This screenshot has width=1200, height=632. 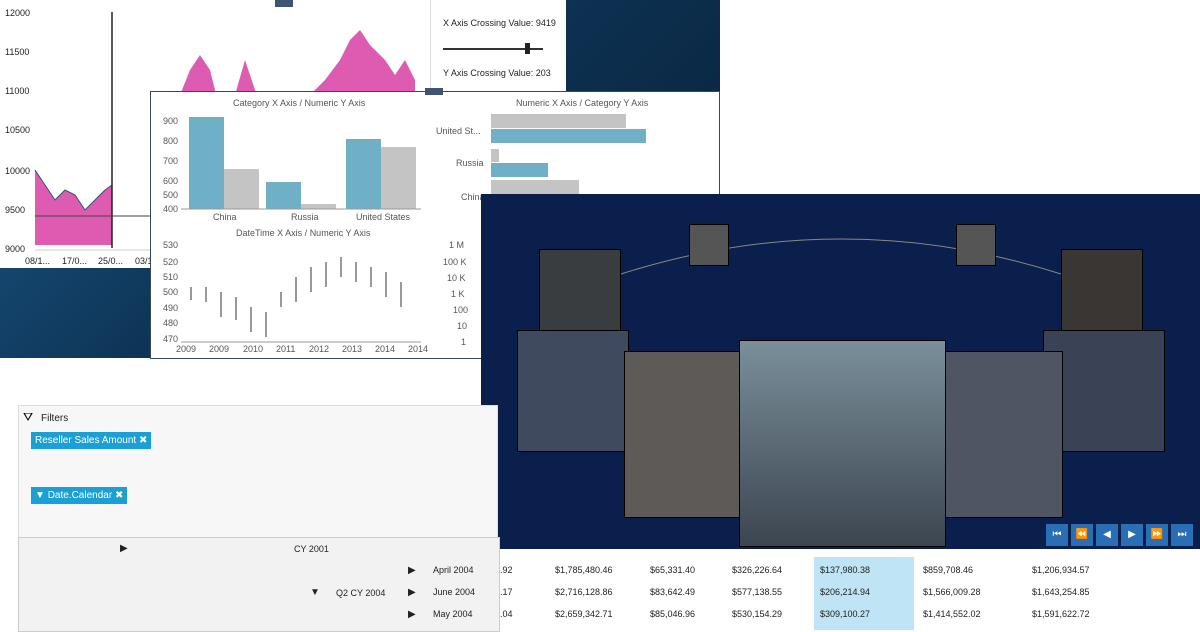 I want to click on y-tick: 9000, so click(x=15, y=249).